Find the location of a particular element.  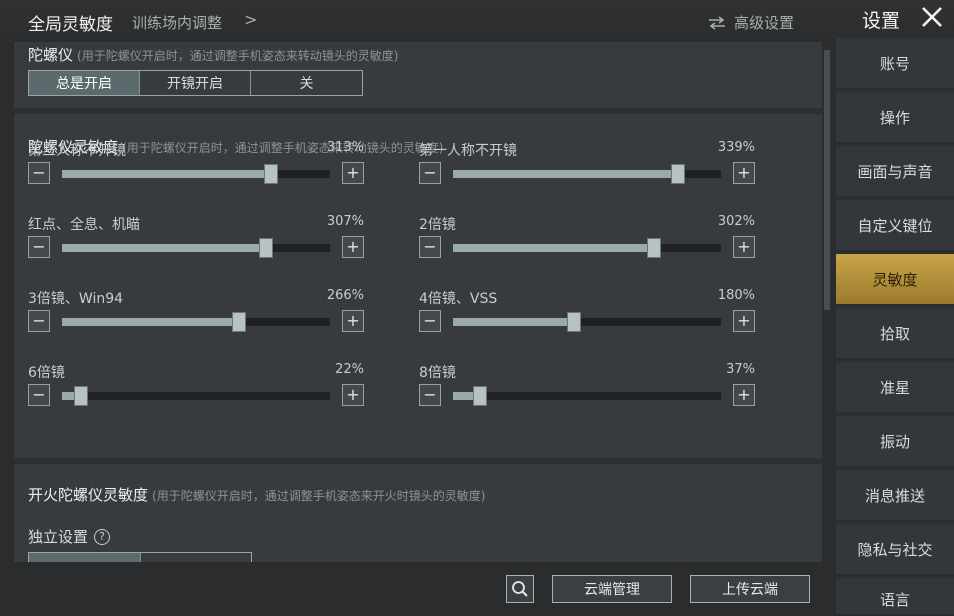

chevron-right-icon: > is located at coordinates (250, 19).